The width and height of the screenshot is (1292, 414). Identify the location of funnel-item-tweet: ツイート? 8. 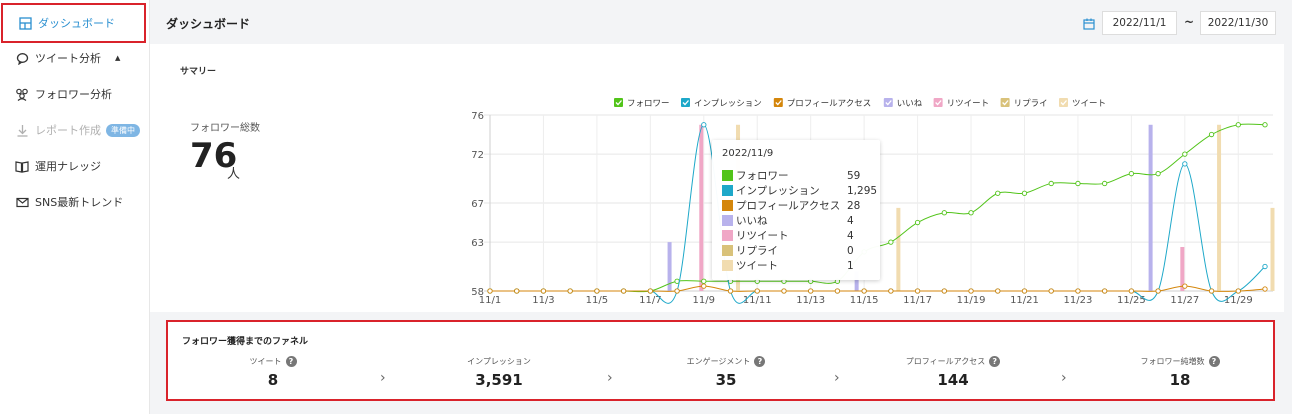
(273, 372).